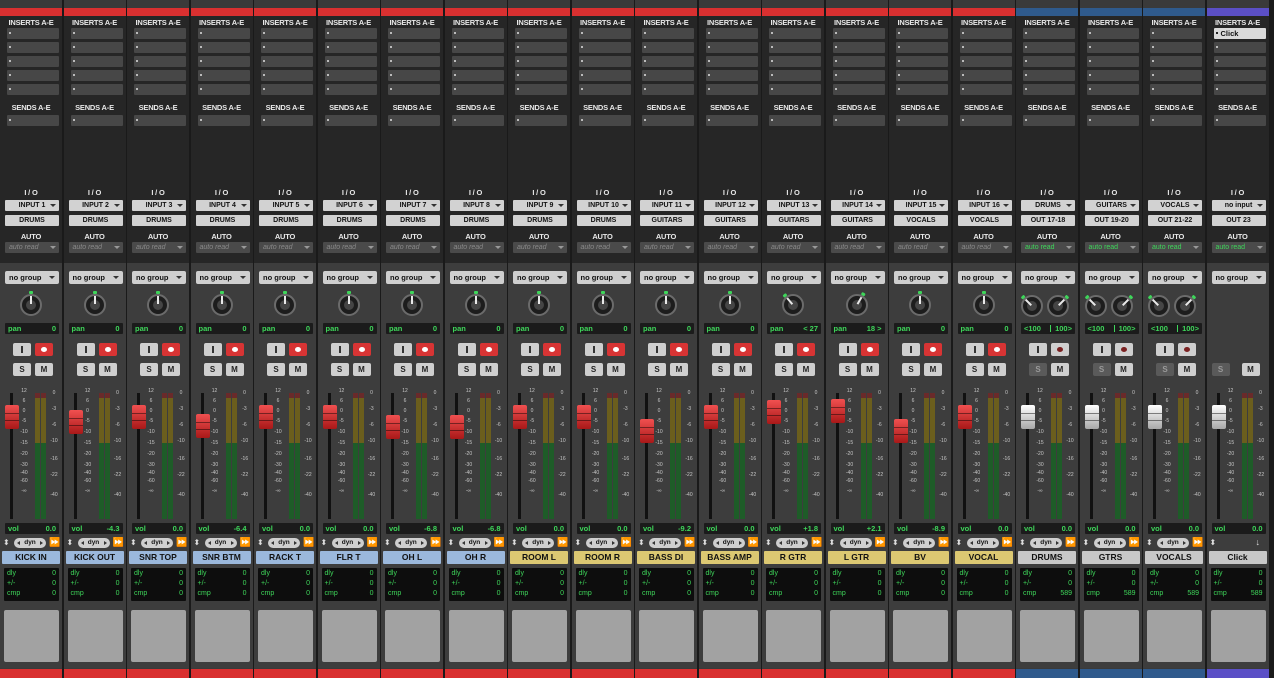 This screenshot has height=678, width=1274. I want to click on input-selector: INPUT 8, so click(476, 205).